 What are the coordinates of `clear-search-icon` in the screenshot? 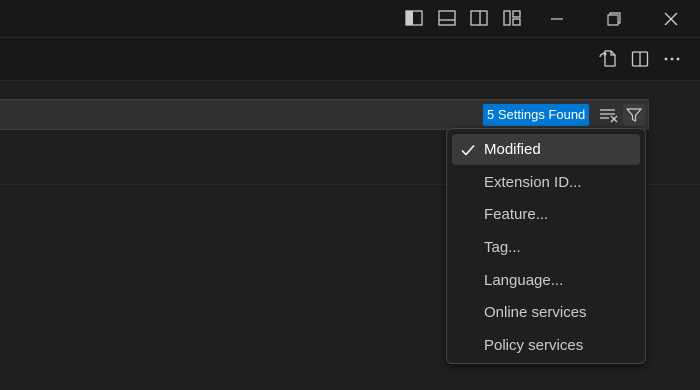 It's located at (609, 115).